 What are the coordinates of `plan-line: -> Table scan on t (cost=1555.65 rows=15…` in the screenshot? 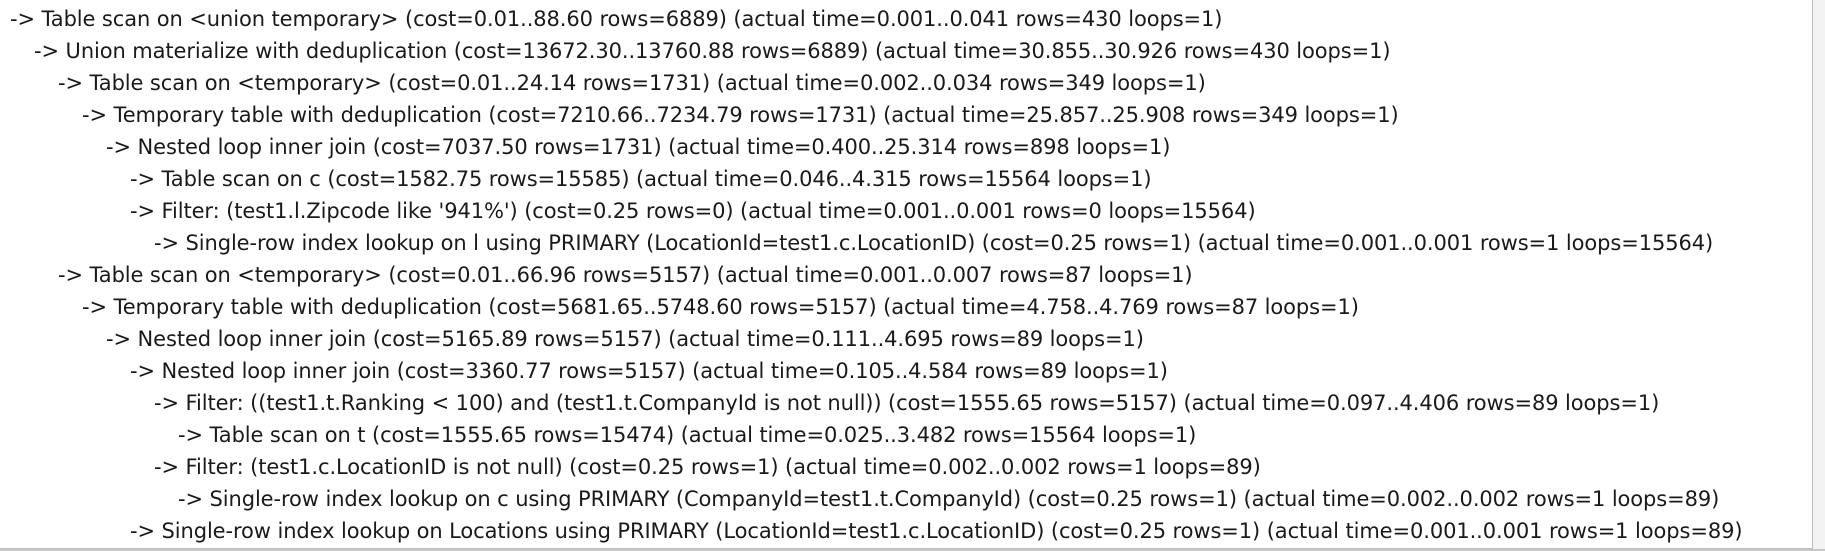 It's located at (687, 435).